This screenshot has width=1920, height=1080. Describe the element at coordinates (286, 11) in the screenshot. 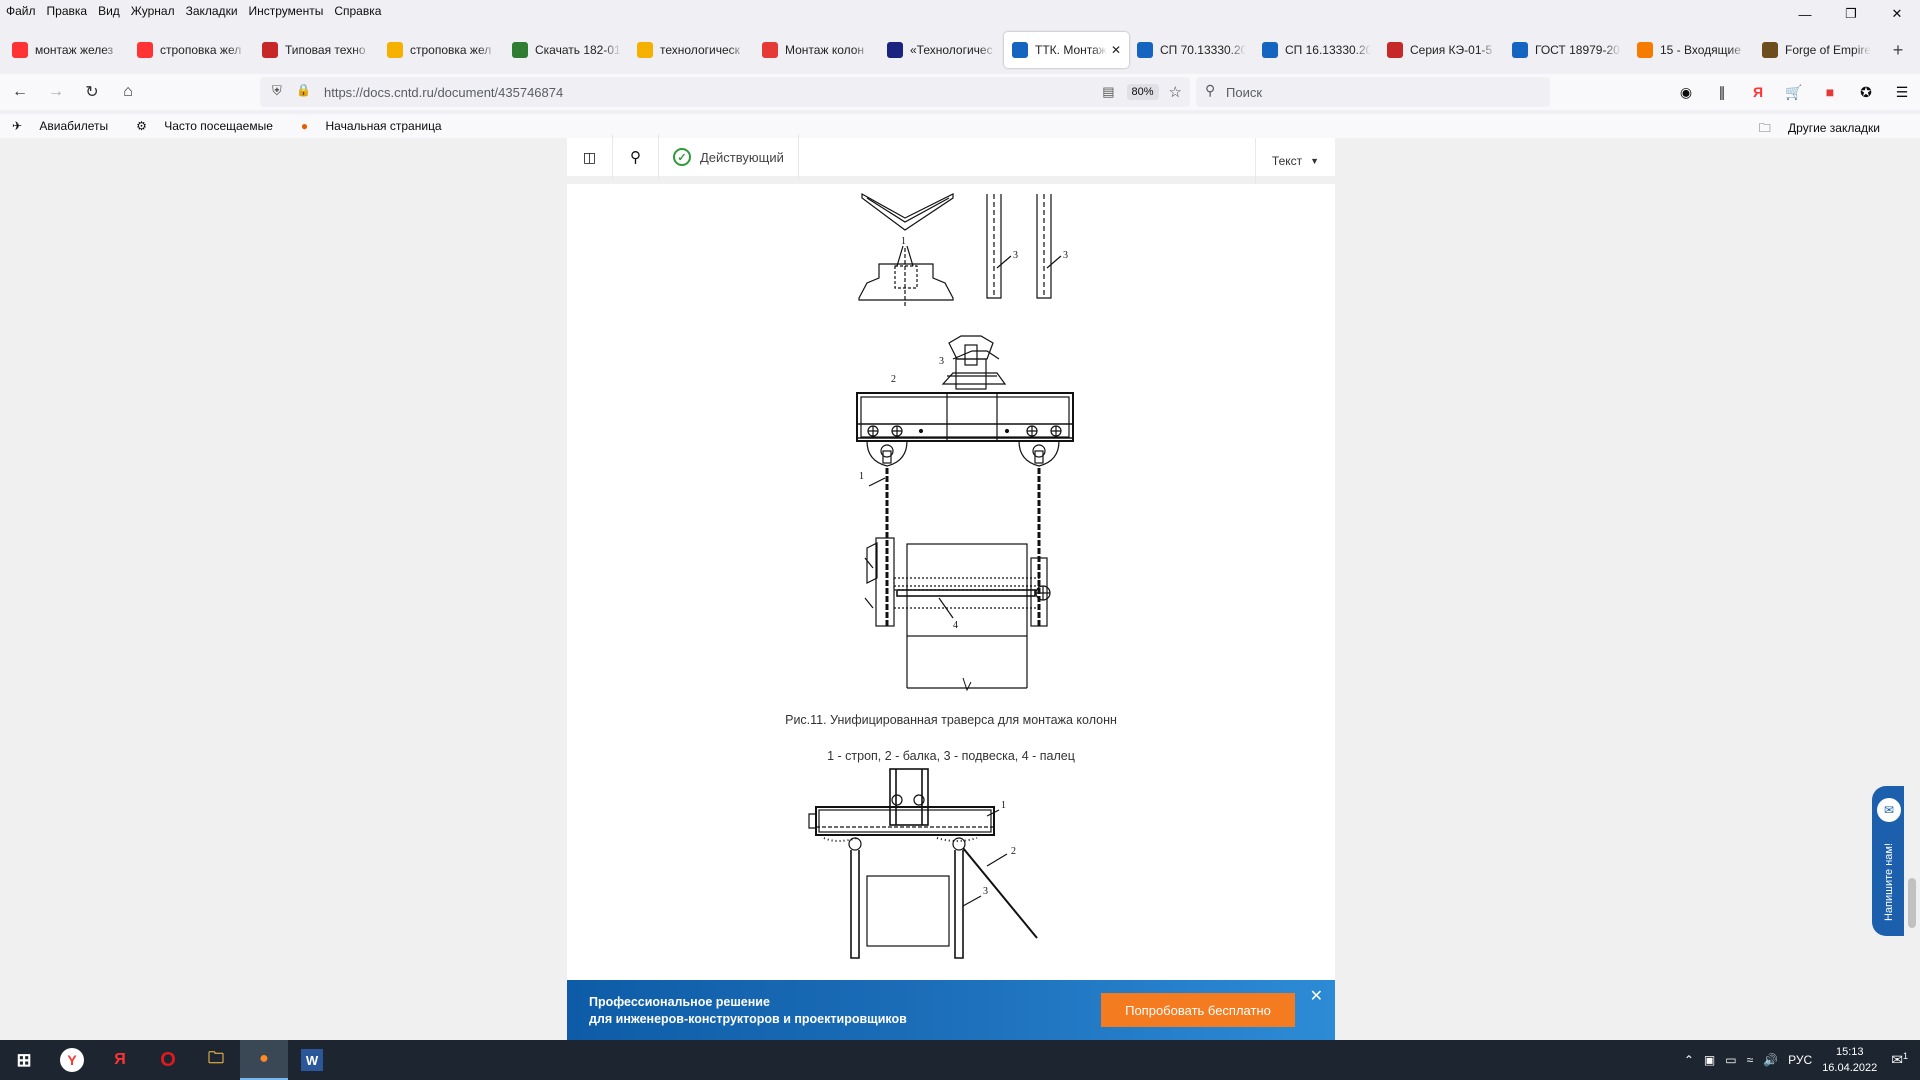

I see `menu-tools: Инструменты` at that location.